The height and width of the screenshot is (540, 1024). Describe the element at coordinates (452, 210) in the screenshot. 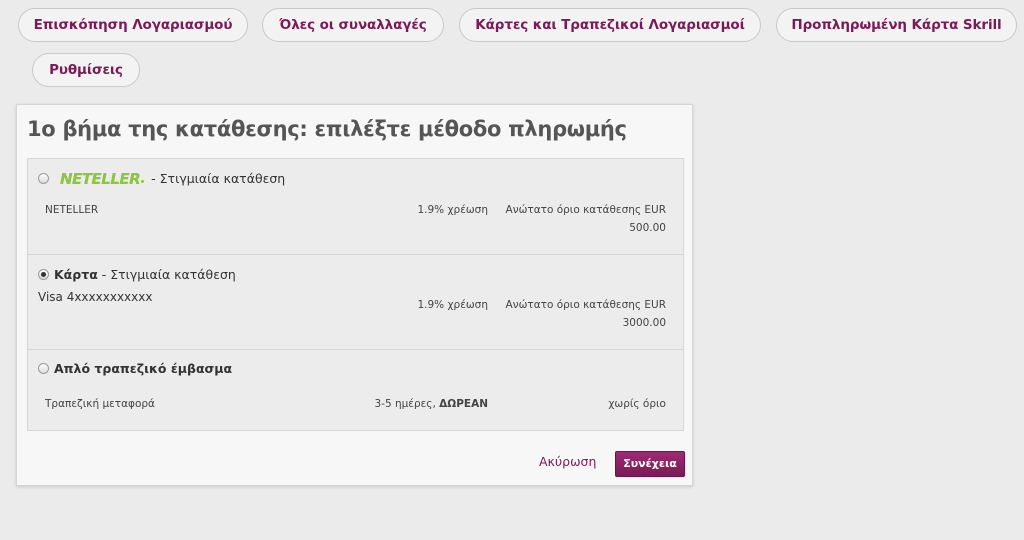

I see `neteller-fee: 1.9% χρέωση` at that location.